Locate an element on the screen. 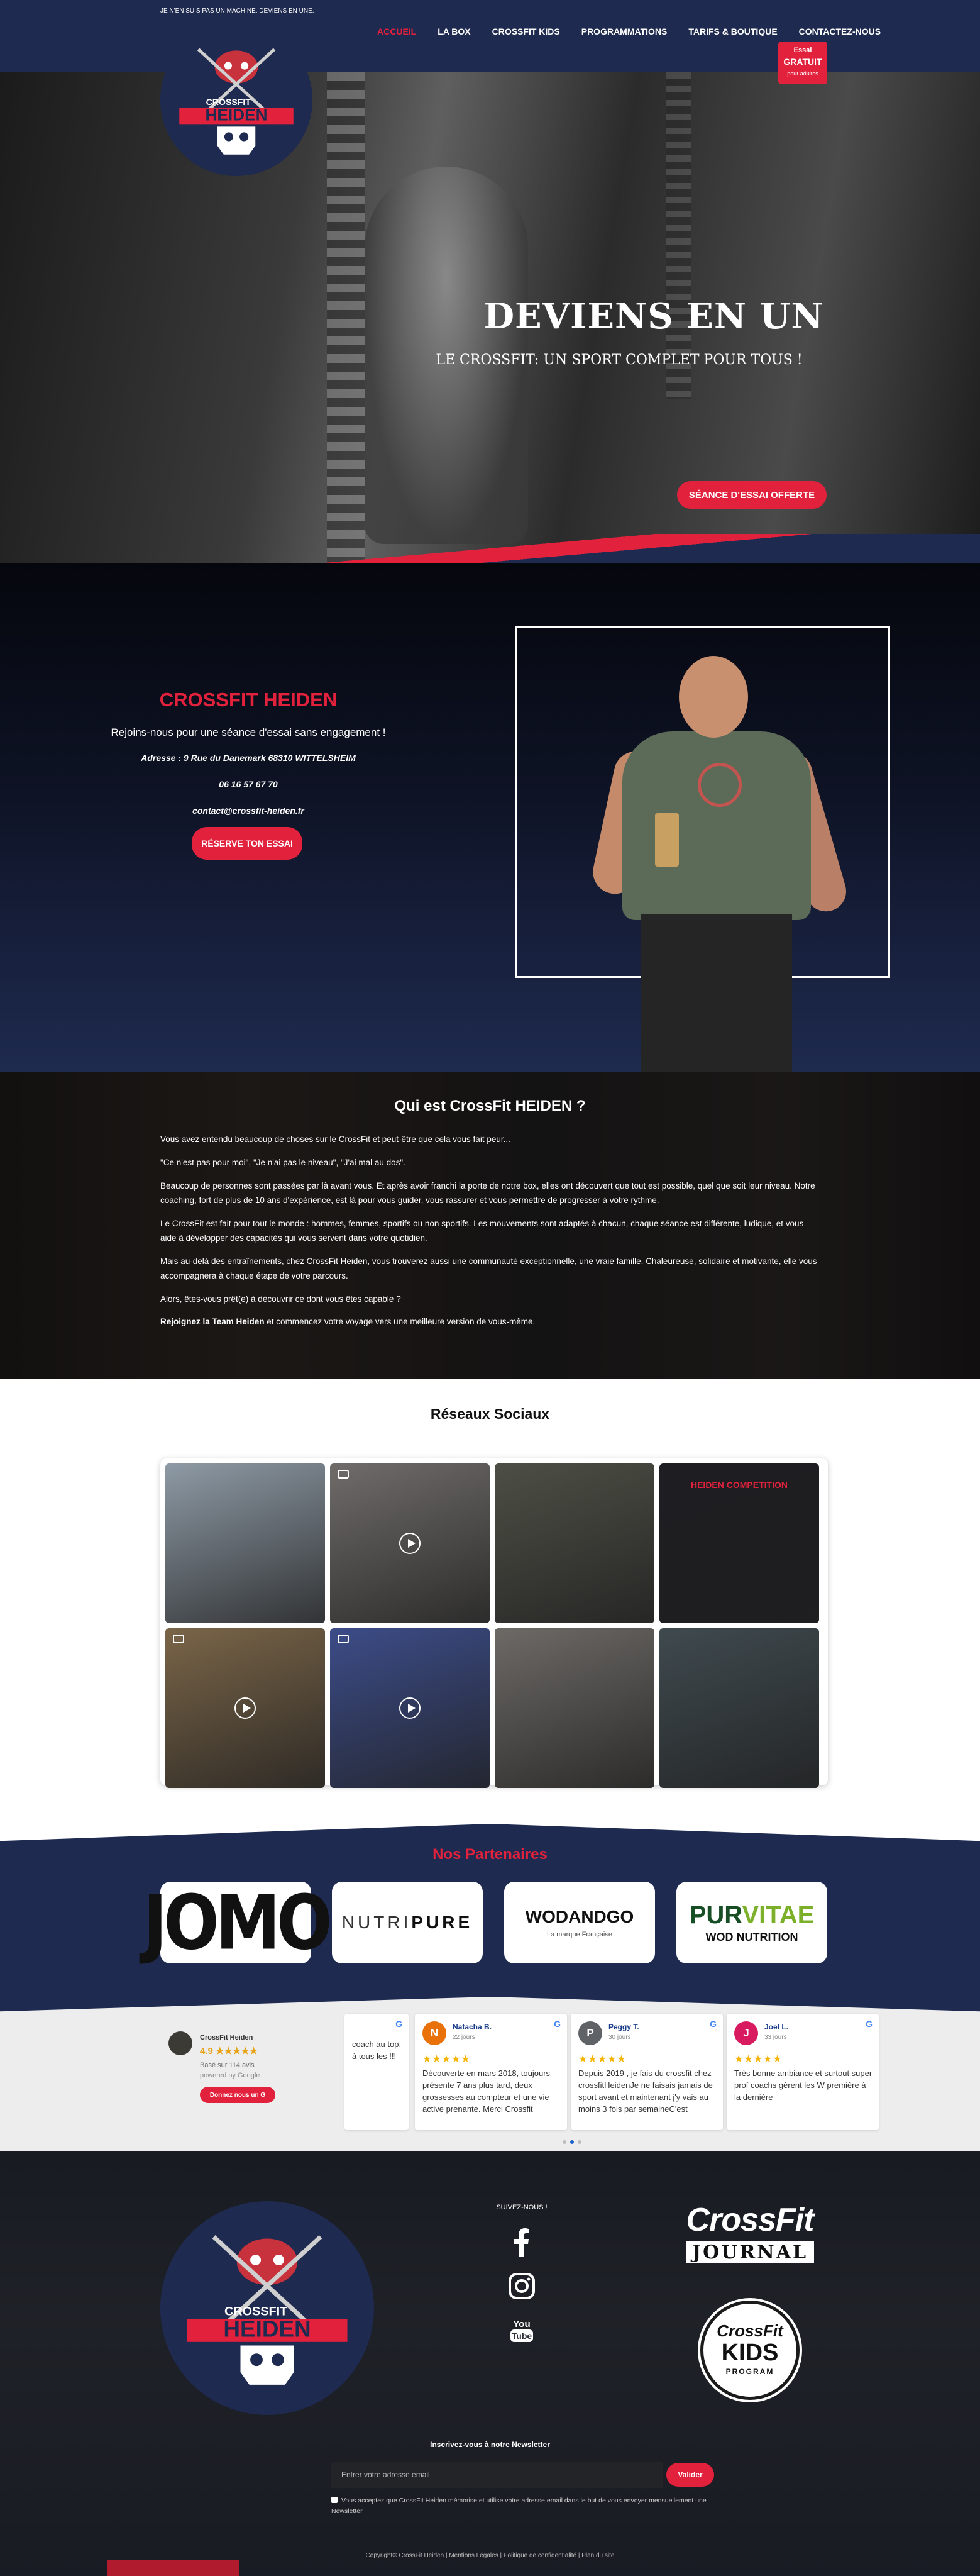 This screenshot has height=2576, width=980. trial-badge-line1: Essai is located at coordinates (802, 50).